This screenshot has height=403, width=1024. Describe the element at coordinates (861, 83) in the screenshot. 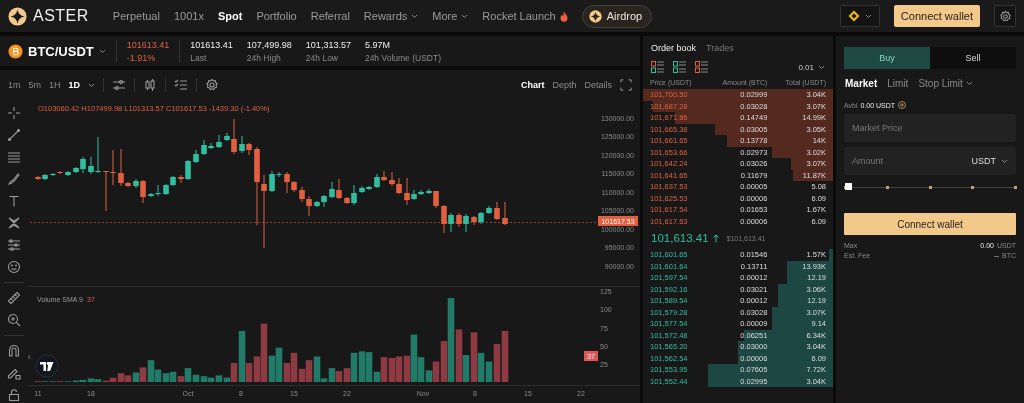

I see `order-type-tab: Market` at that location.